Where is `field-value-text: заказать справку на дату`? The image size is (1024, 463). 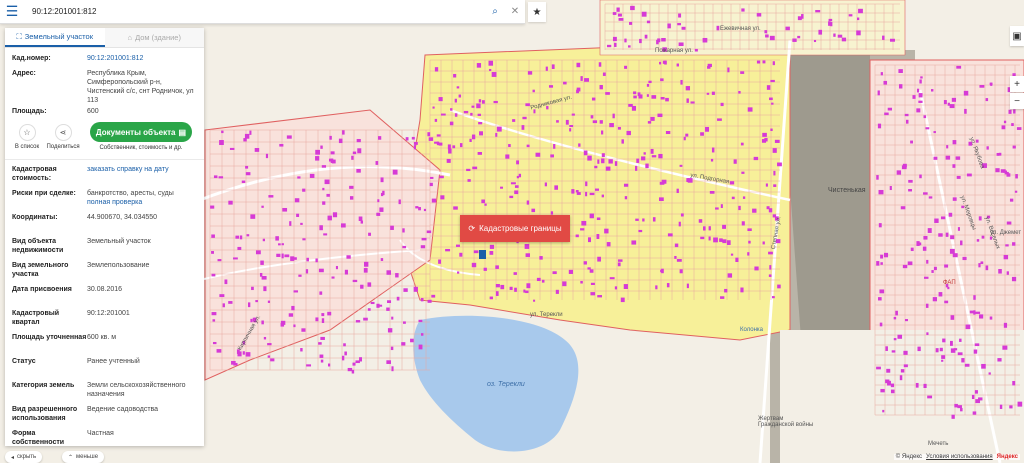 field-value-text: заказать справку на дату is located at coordinates (128, 169).